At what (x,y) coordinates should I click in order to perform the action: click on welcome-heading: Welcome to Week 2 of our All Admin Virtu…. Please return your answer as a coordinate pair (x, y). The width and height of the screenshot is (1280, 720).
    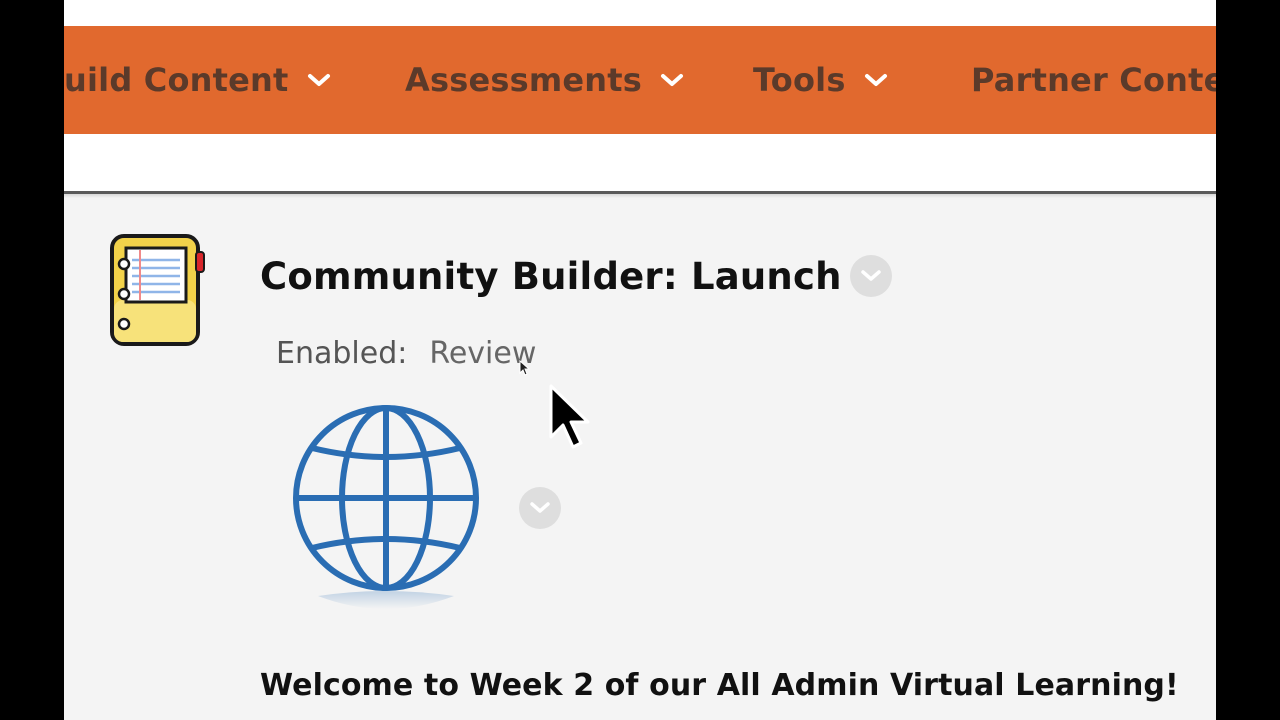
    Looking at the image, I should click on (719, 685).